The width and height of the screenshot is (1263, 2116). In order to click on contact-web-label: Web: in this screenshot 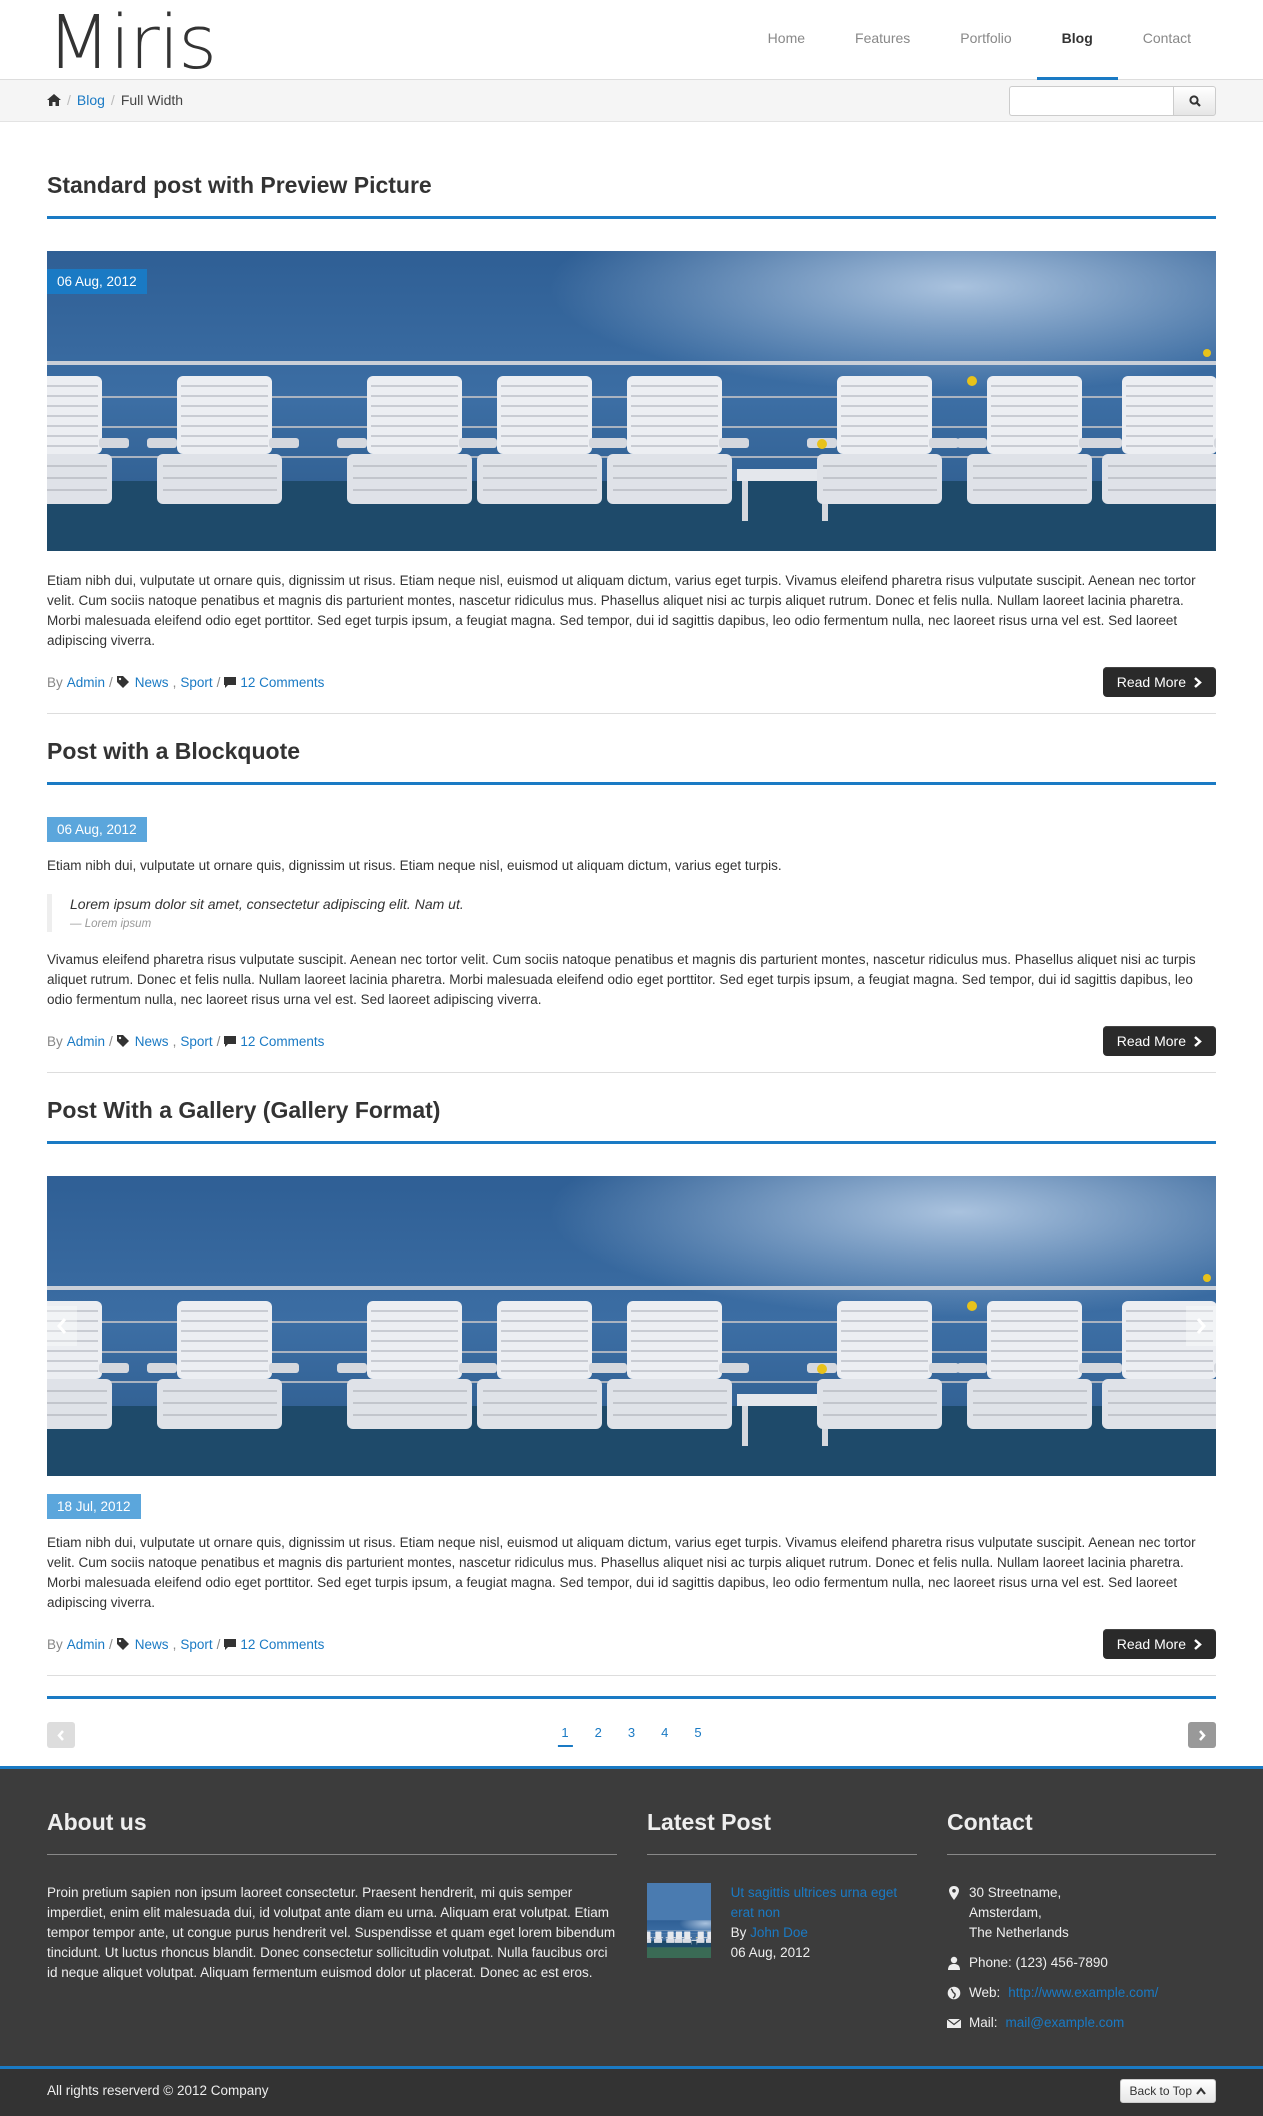, I will do `click(985, 1992)`.